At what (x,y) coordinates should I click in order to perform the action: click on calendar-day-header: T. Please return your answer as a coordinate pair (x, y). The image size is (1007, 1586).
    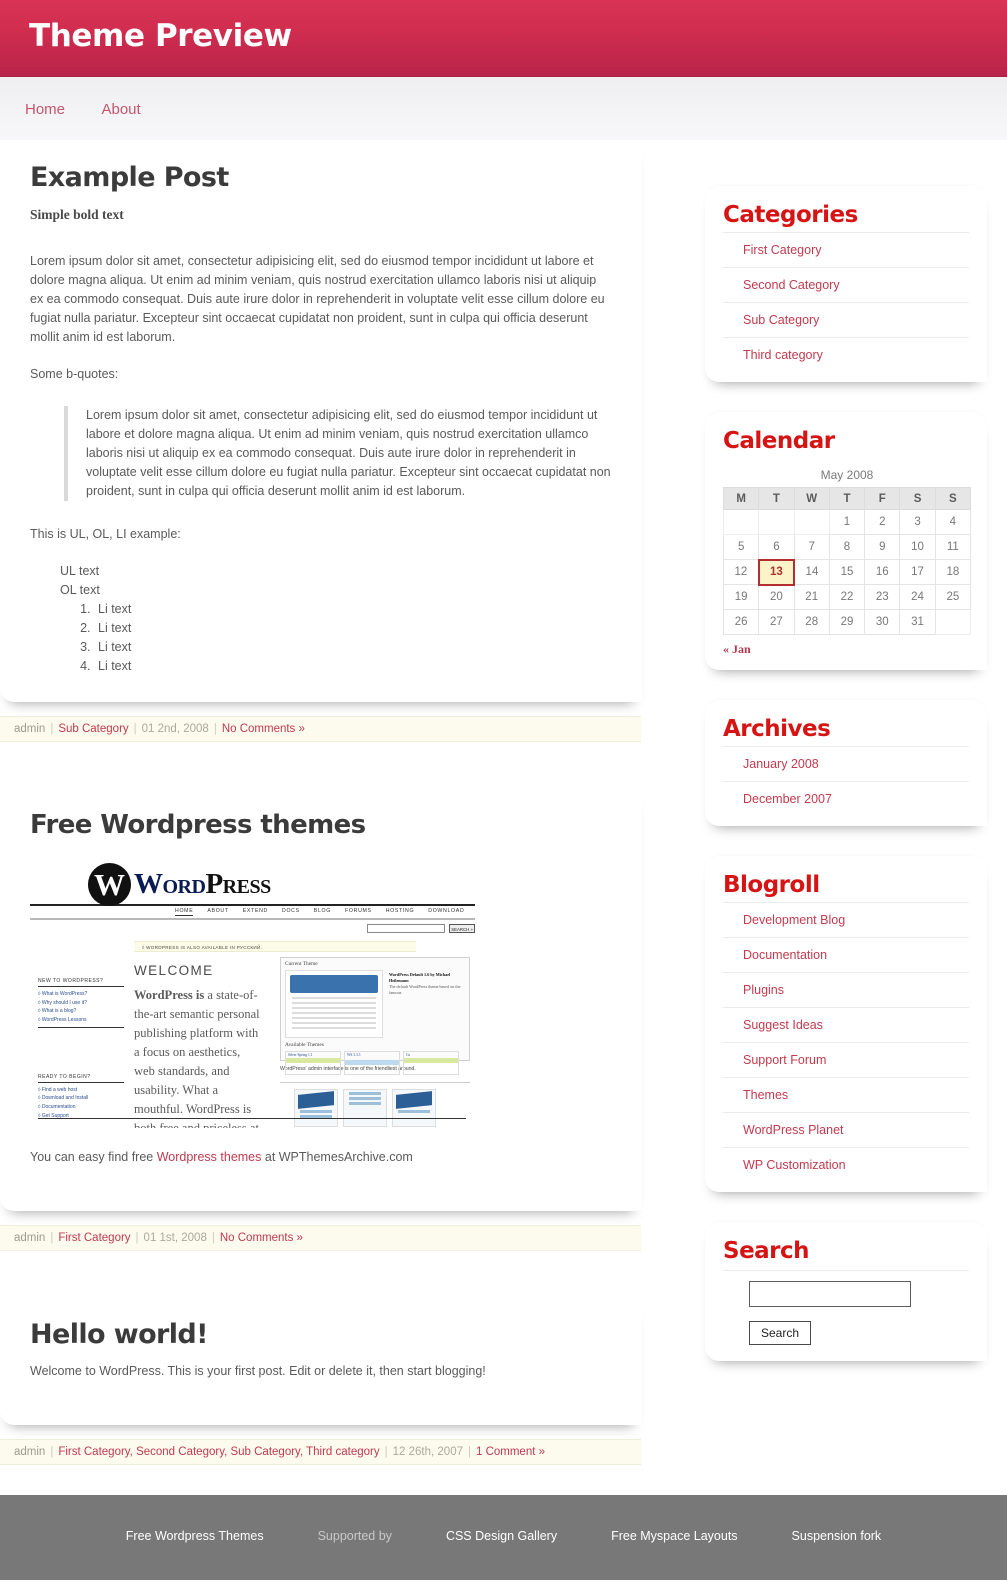
    Looking at the image, I should click on (847, 498).